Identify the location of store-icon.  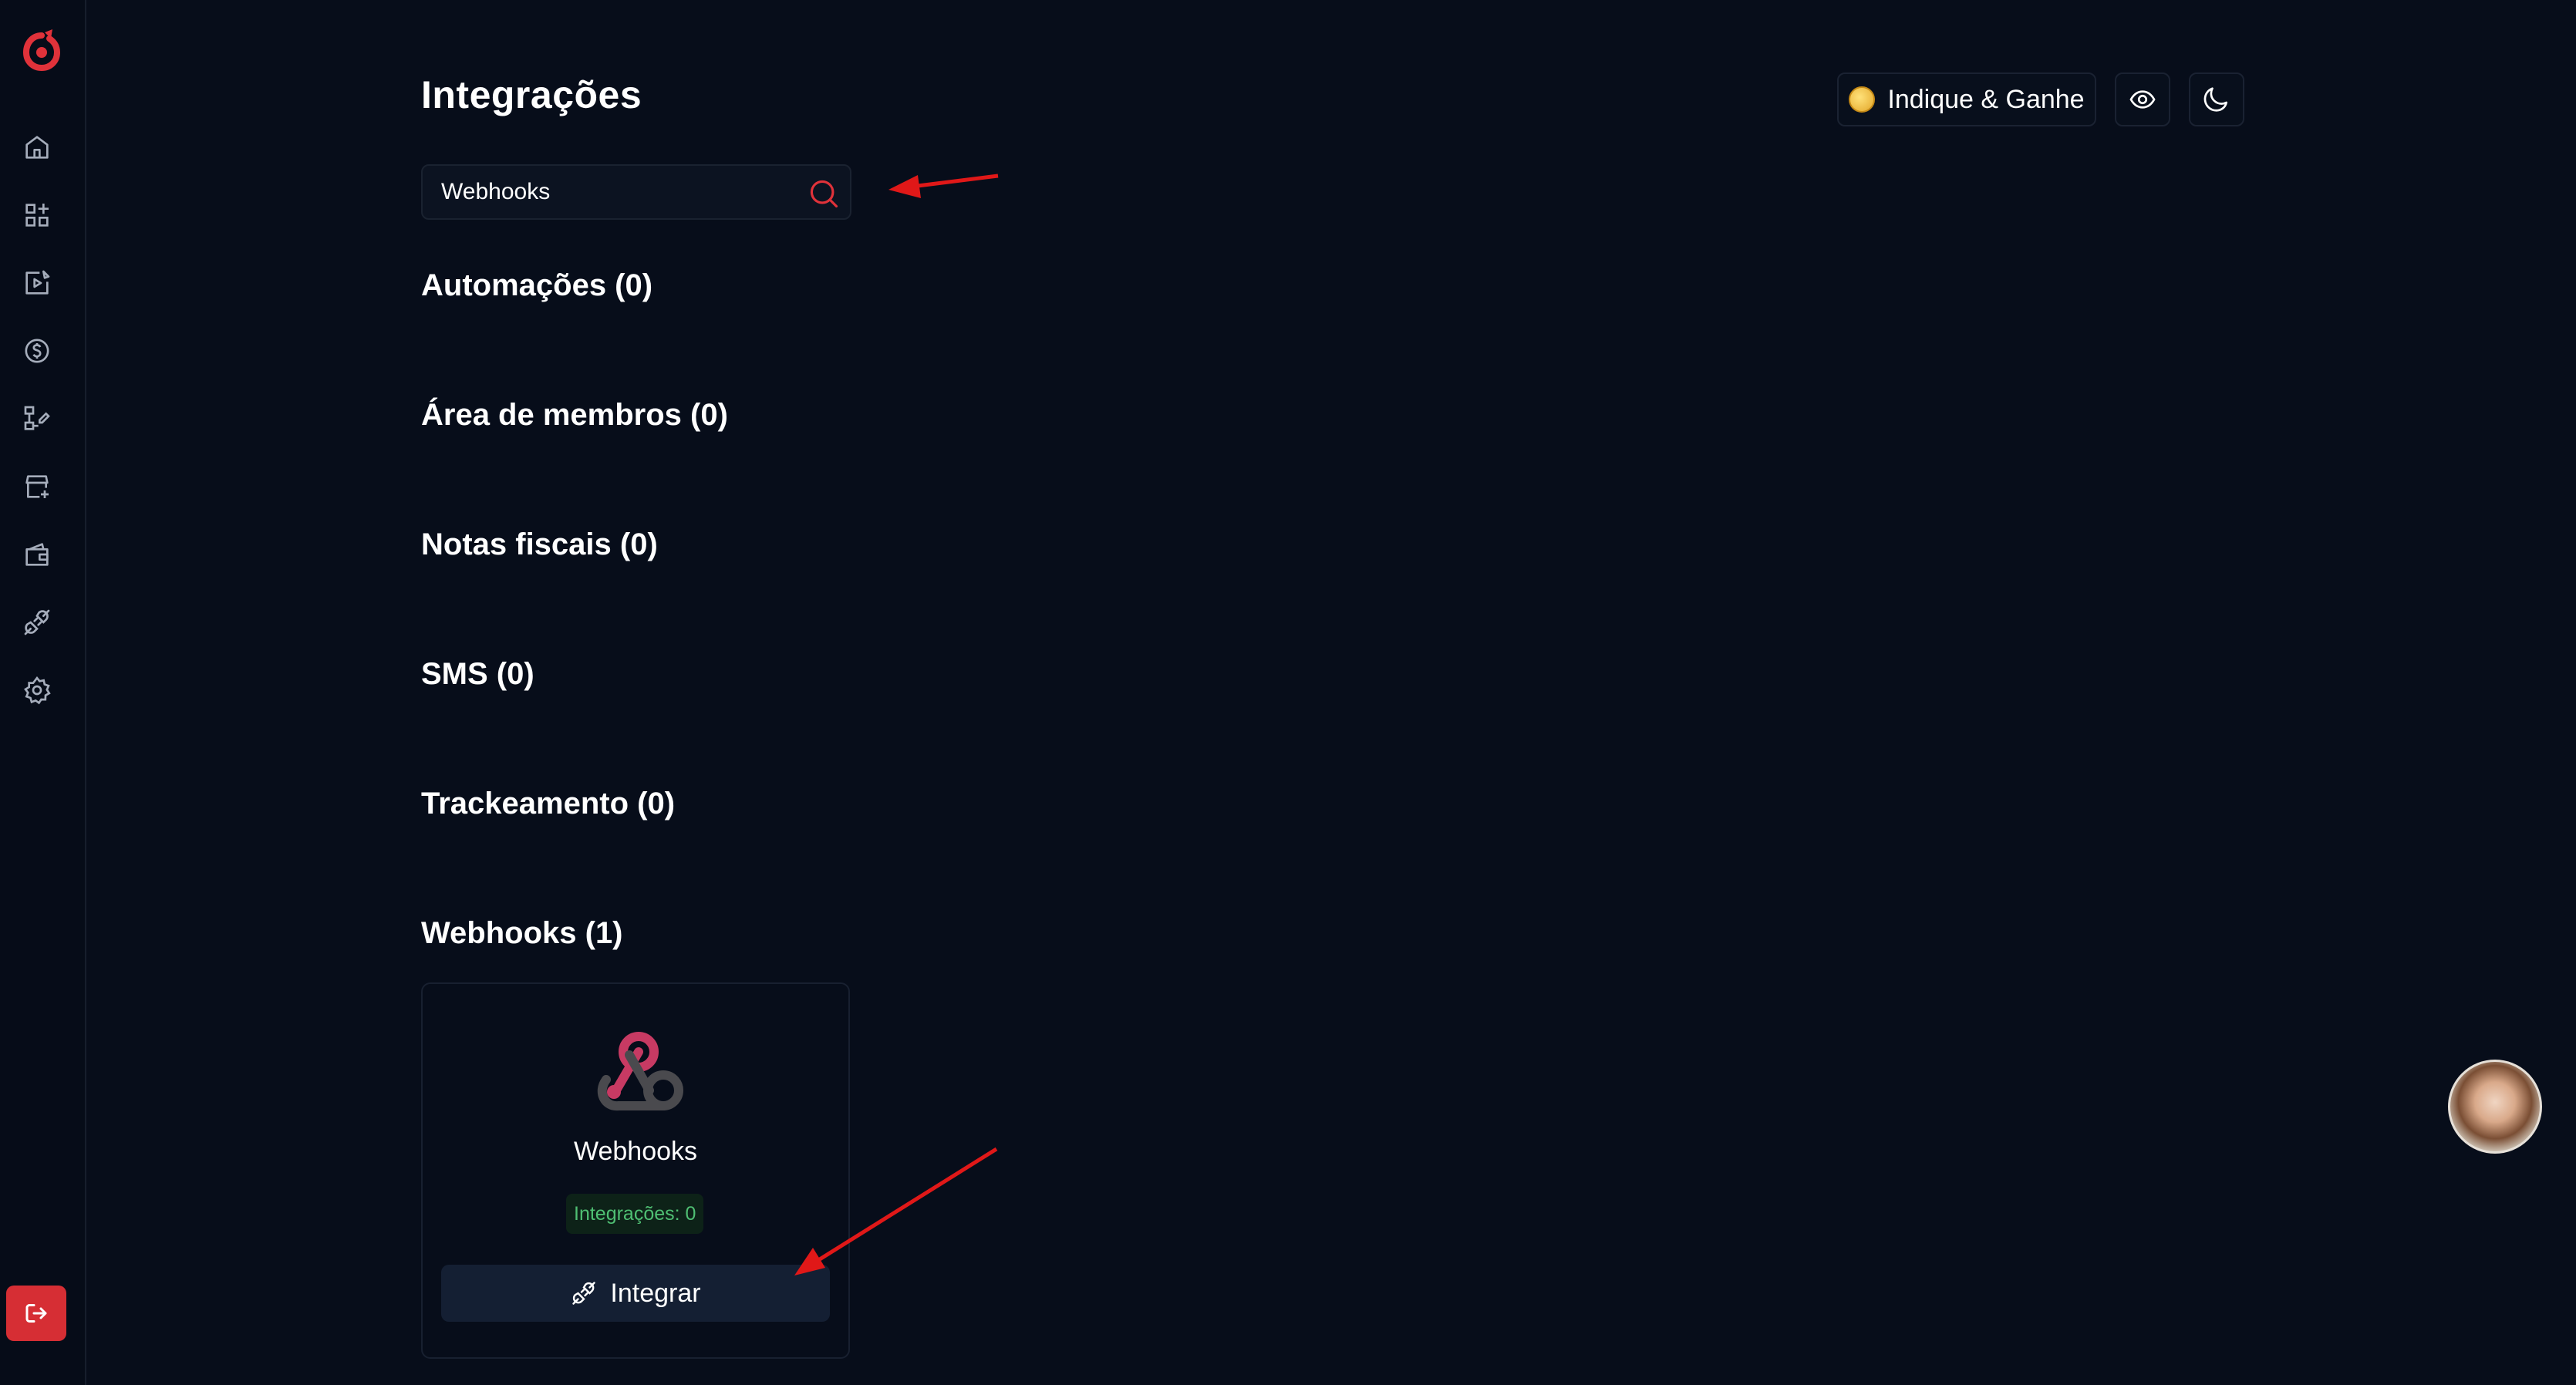
(37, 486).